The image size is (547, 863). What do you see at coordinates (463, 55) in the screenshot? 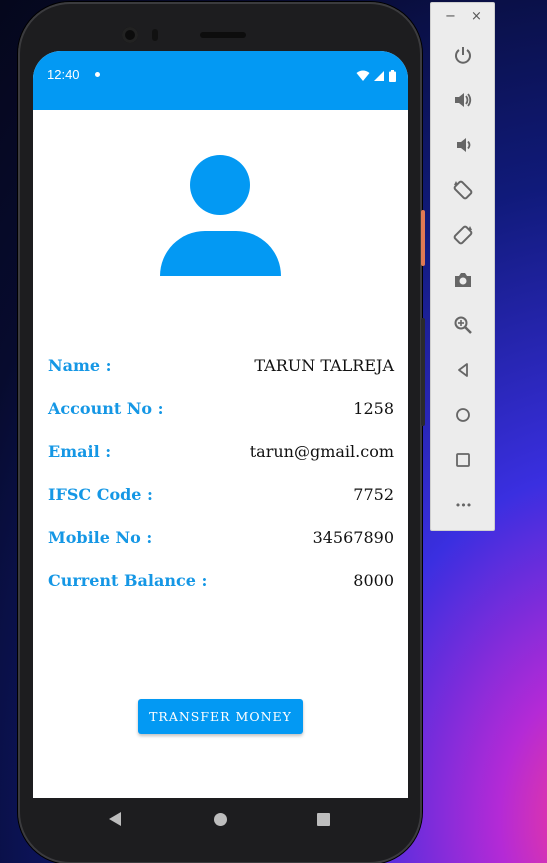
I see `power-icon` at bounding box center [463, 55].